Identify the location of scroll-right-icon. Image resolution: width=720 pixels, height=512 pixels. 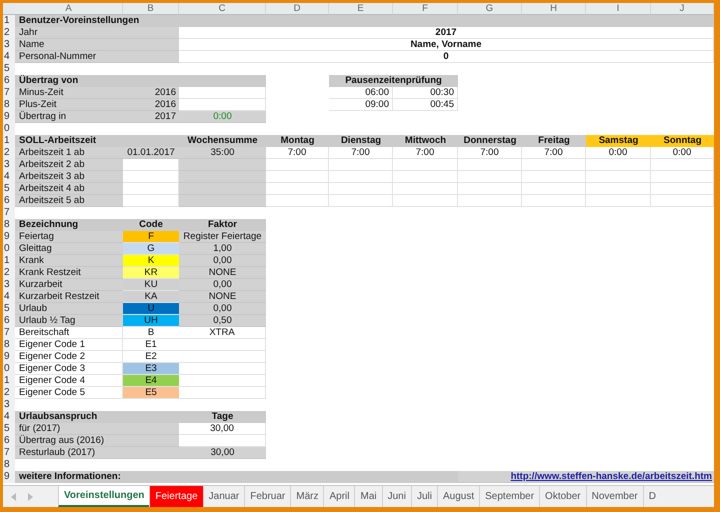
(30, 496).